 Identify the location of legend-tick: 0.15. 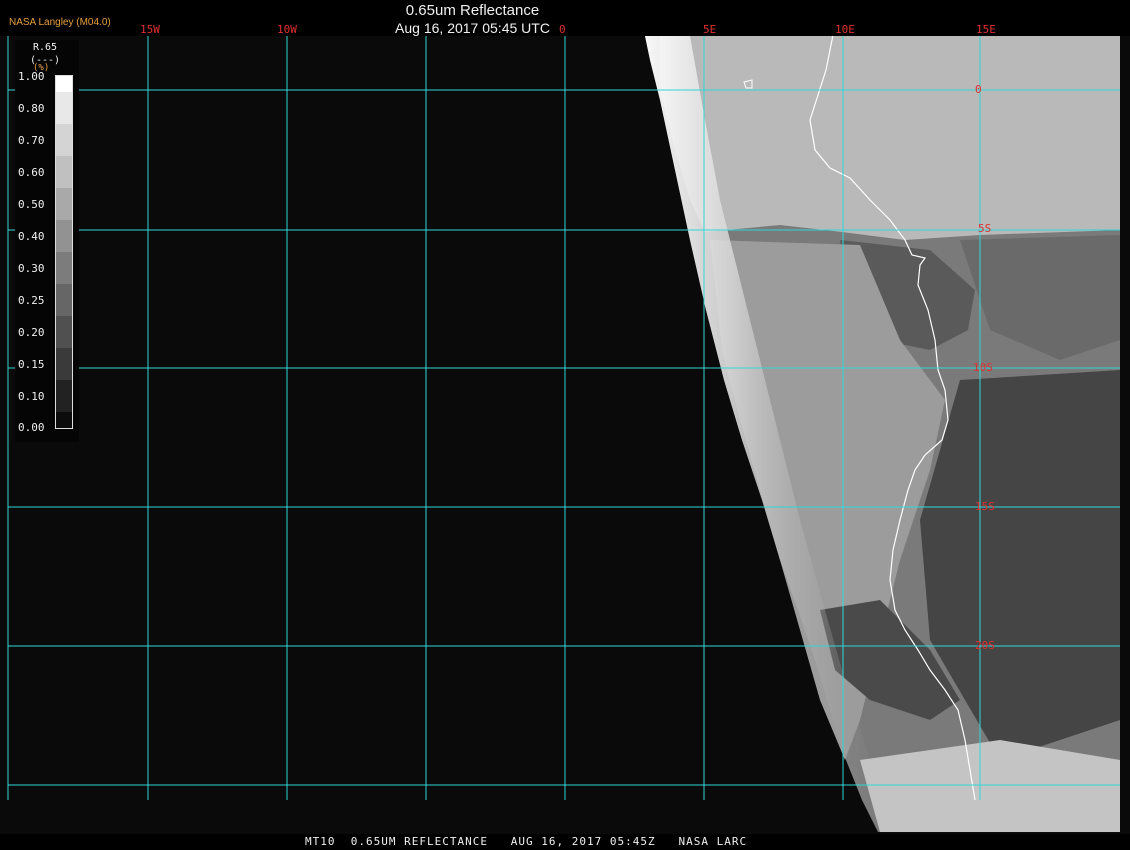
(31, 364).